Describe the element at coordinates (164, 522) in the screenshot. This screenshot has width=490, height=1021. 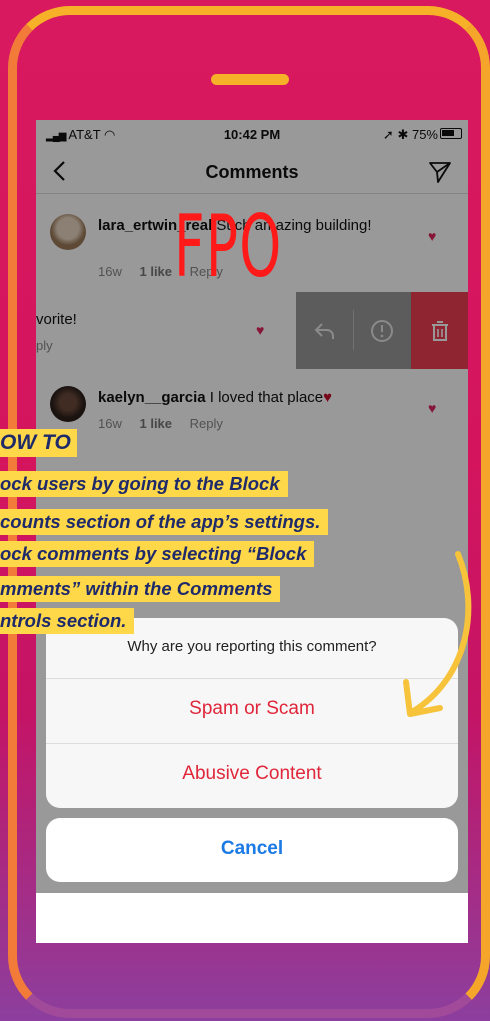
I see `howto-line: counts section of the app’s settings.` at that location.